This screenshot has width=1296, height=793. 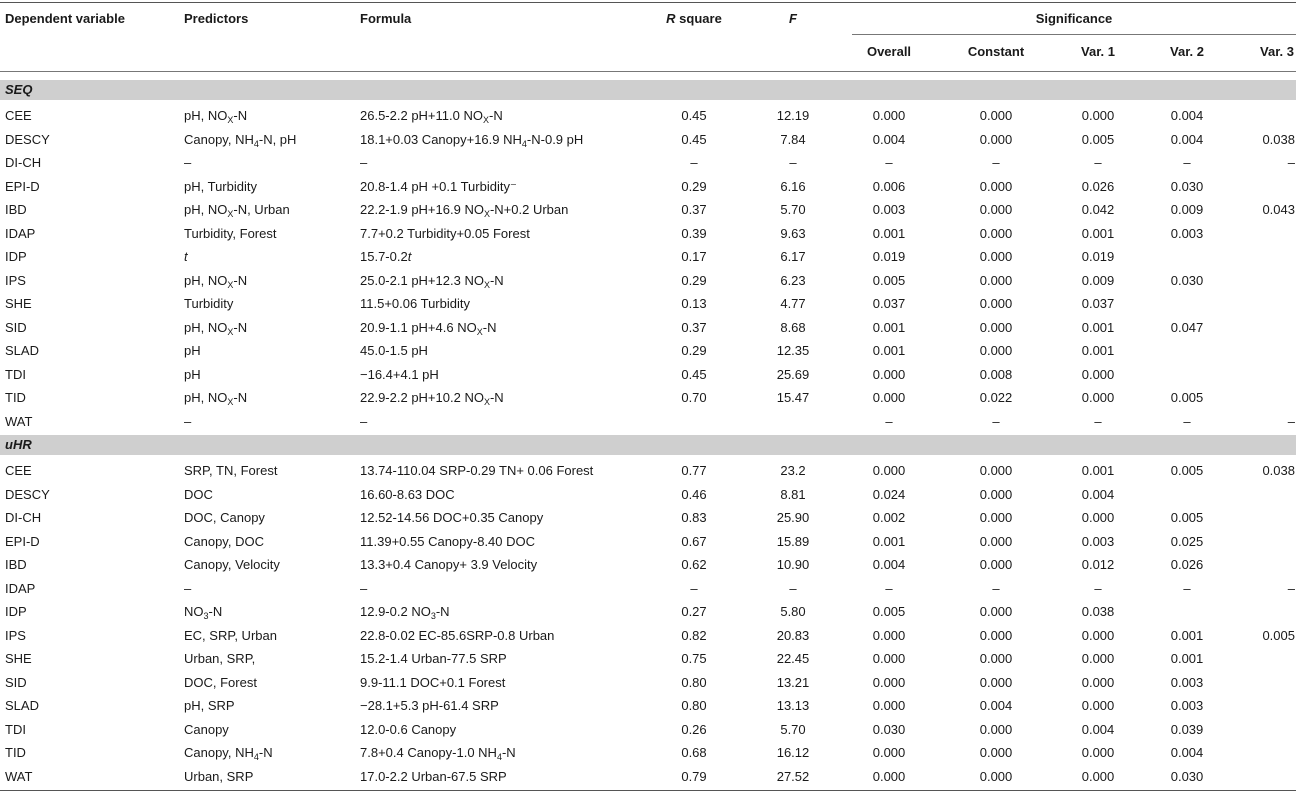 What do you see at coordinates (694, 327) in the screenshot?
I see `cell-r-square: 0.37` at bounding box center [694, 327].